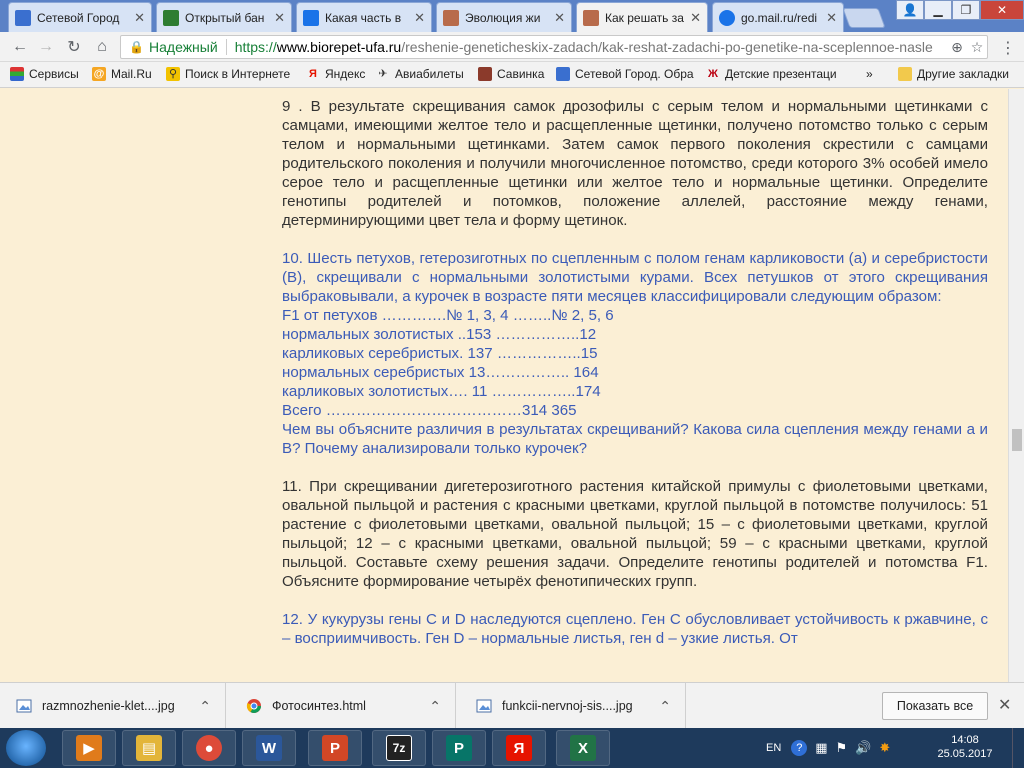  What do you see at coordinates (1002, 10) in the screenshot?
I see `window-close-button: ✕` at bounding box center [1002, 10].